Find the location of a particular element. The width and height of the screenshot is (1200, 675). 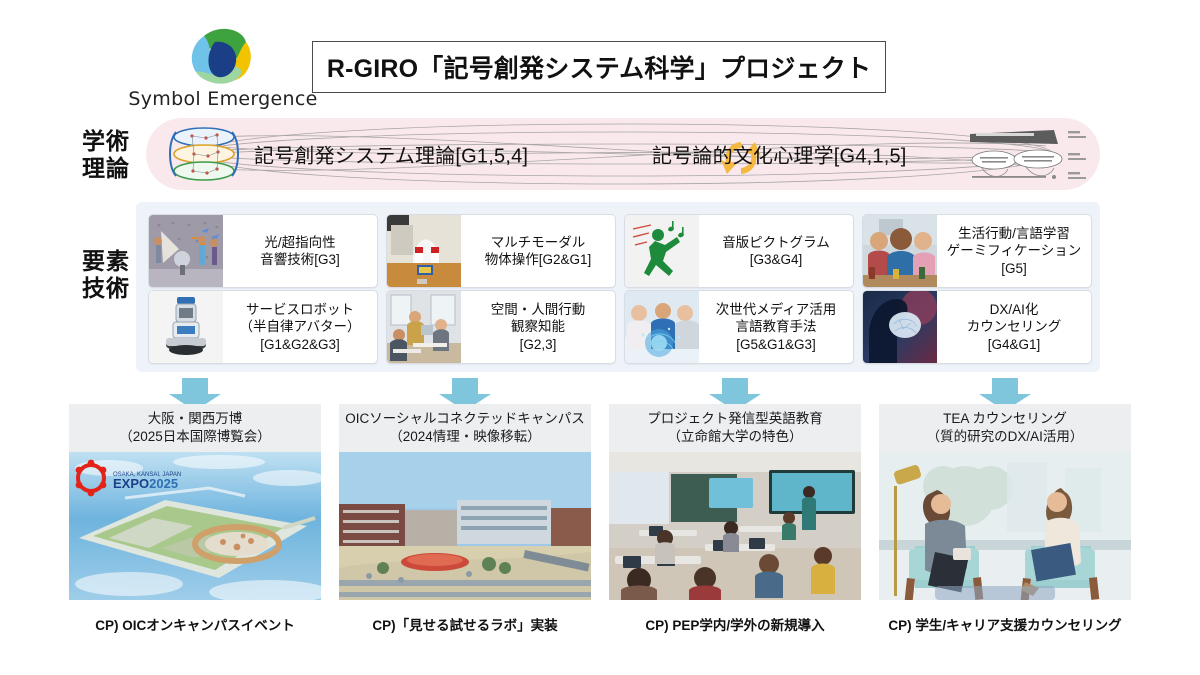

tech-label-line1: サービスロボット is located at coordinates (300, 310).